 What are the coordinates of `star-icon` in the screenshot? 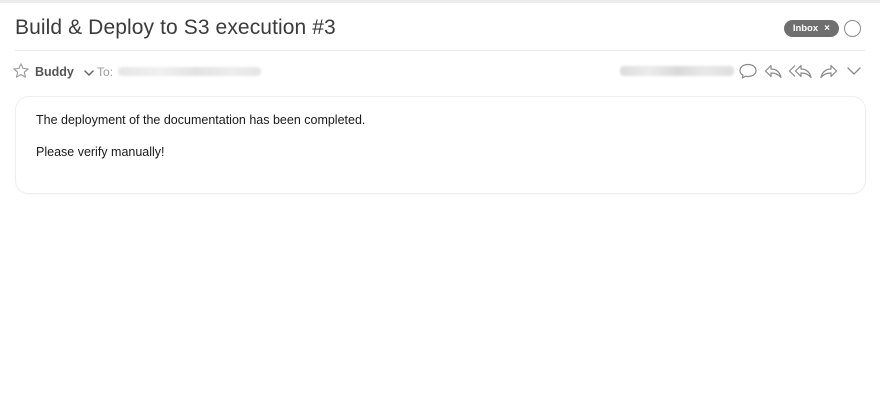 It's located at (21, 71).